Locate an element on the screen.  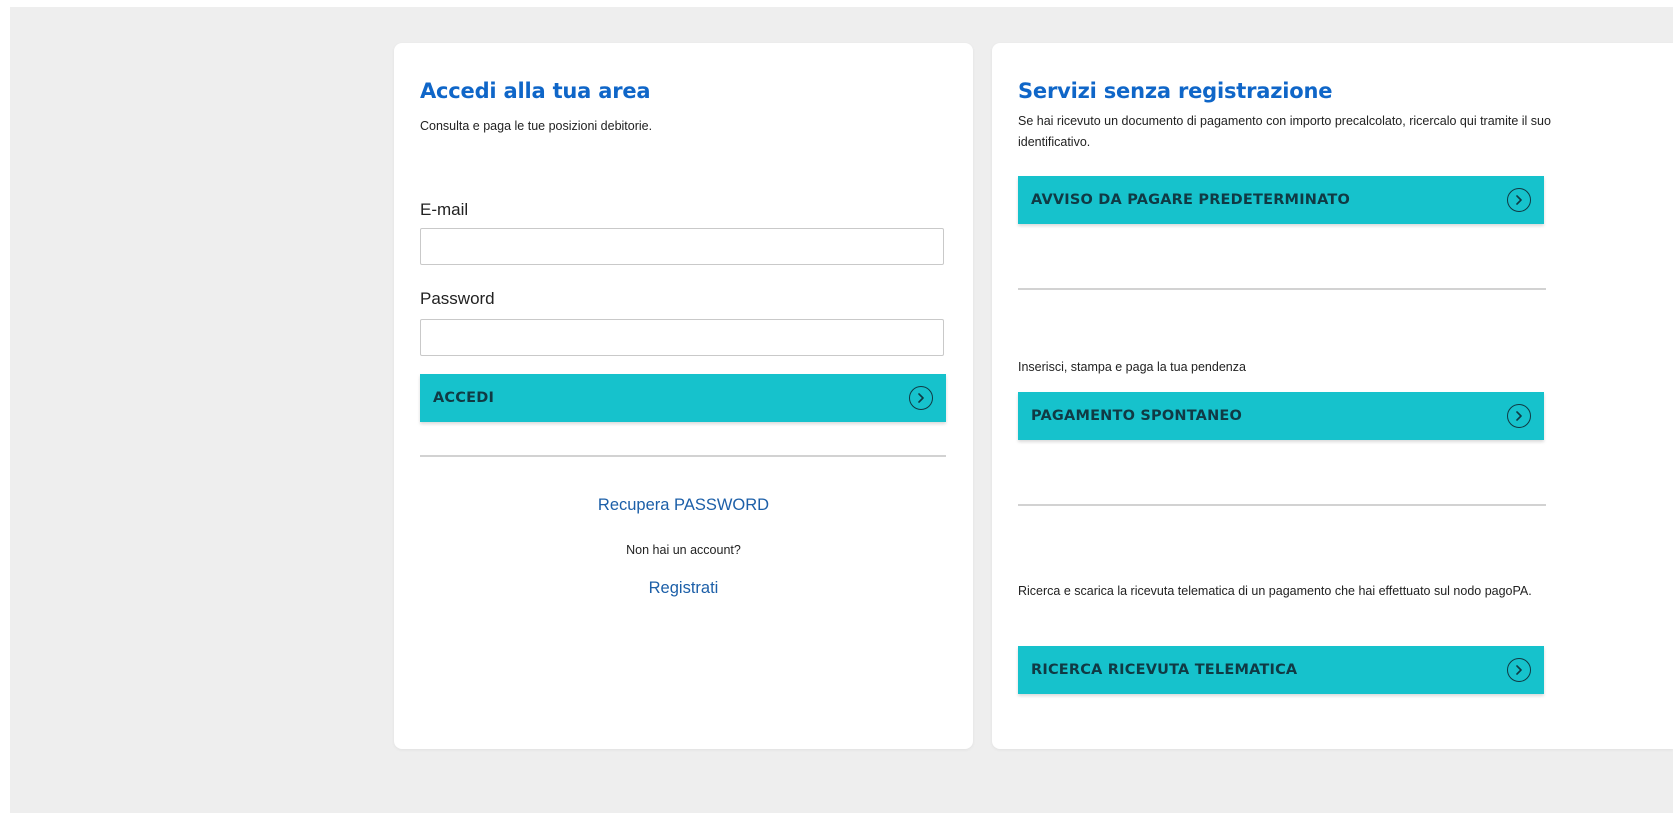
password-label: Password is located at coordinates (457, 298).